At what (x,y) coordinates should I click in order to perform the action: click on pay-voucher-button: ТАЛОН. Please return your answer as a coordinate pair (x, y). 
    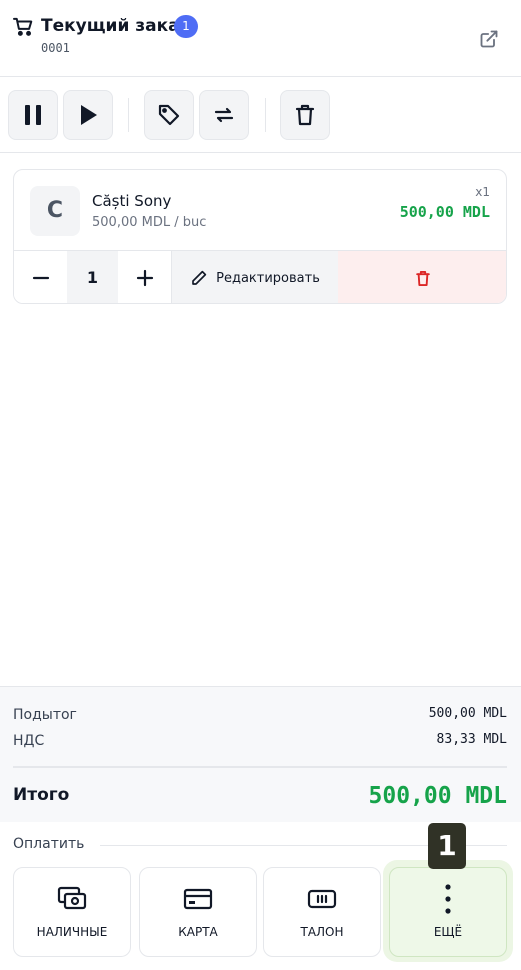
    Looking at the image, I should click on (322, 912).